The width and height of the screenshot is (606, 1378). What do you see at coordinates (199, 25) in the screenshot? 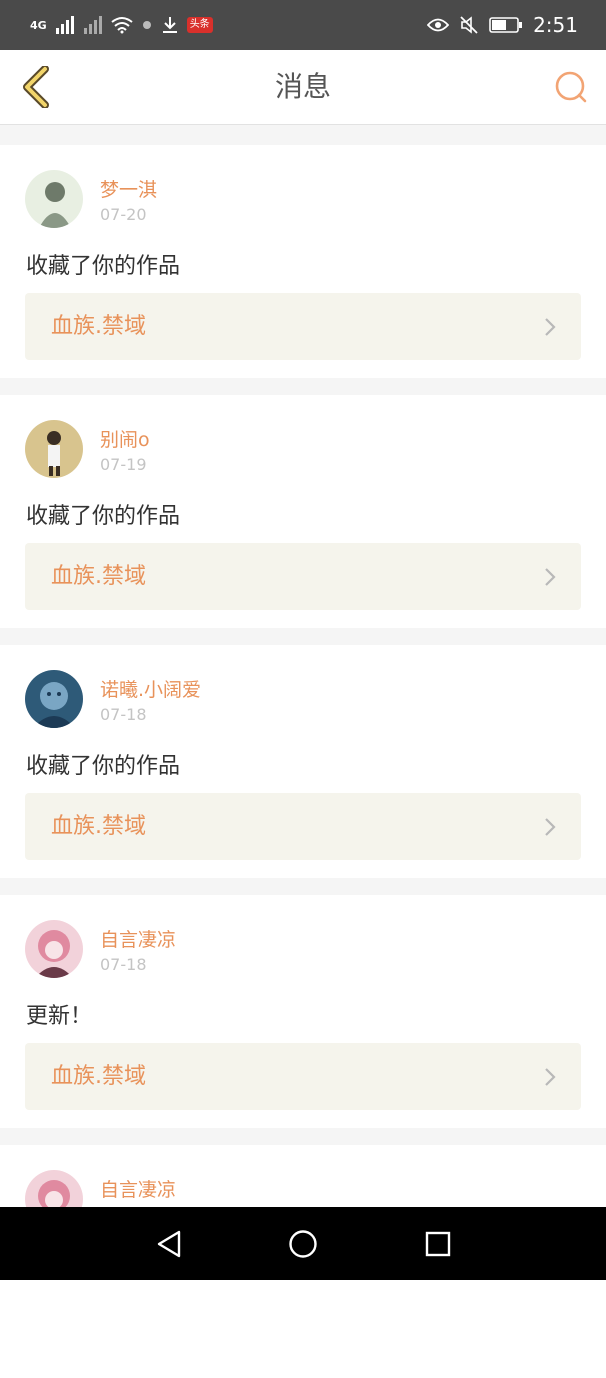
I see `toutiao-app-icon: 头条` at bounding box center [199, 25].